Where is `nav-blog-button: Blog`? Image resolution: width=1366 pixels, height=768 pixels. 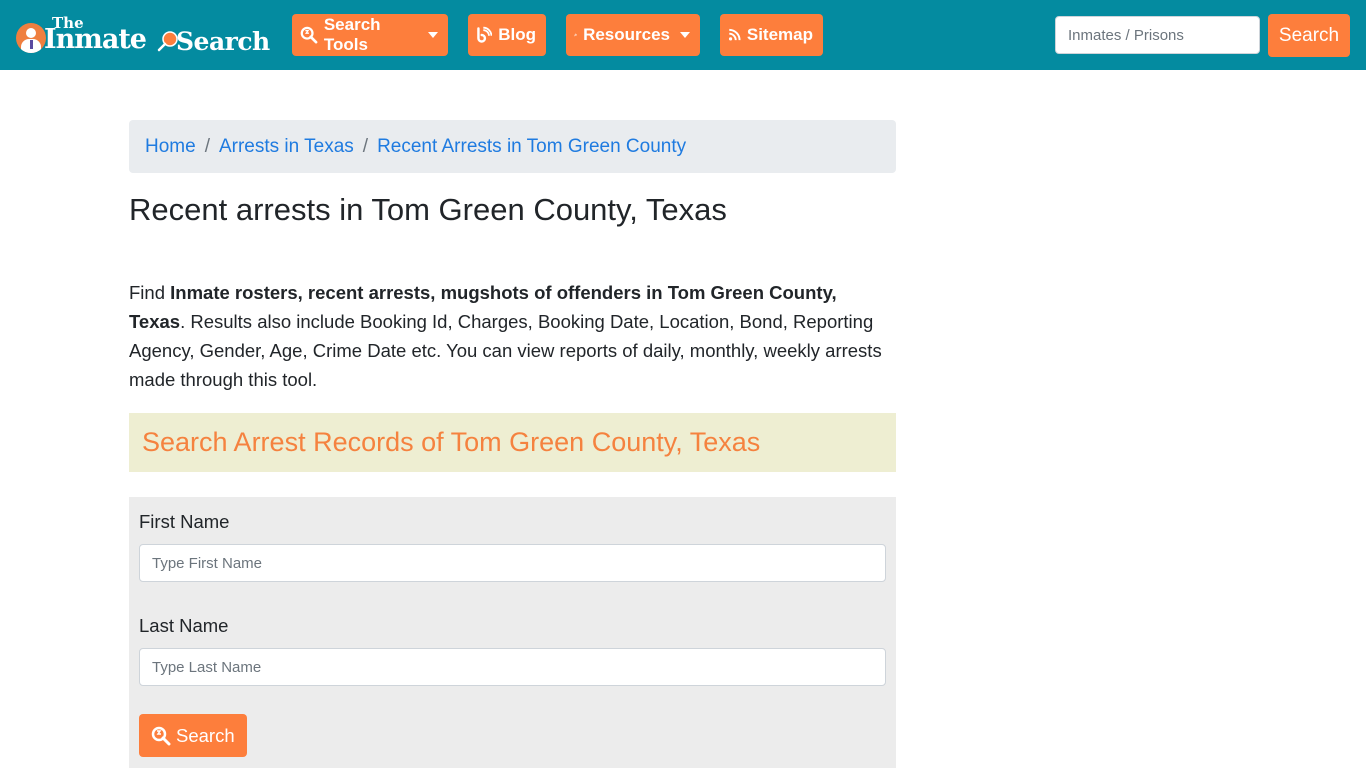
nav-blog-button: Blog is located at coordinates (507, 35).